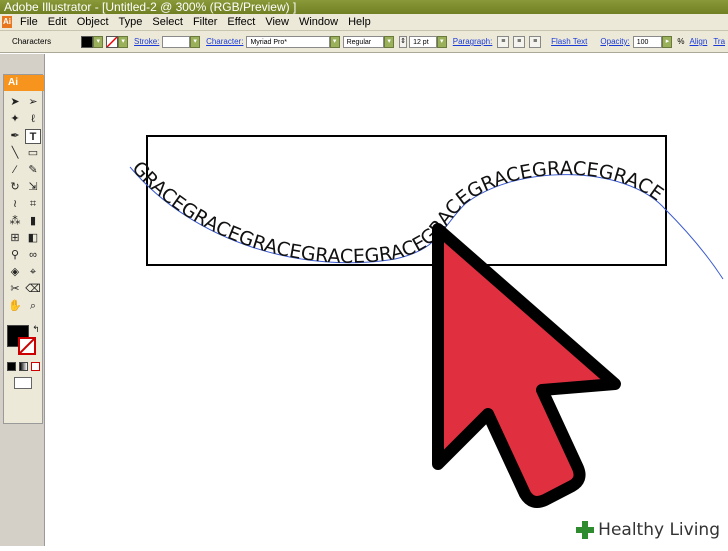 This screenshot has width=728, height=551. Describe the element at coordinates (519, 41) in the screenshot. I see `align-center-icon: ≡` at that location.